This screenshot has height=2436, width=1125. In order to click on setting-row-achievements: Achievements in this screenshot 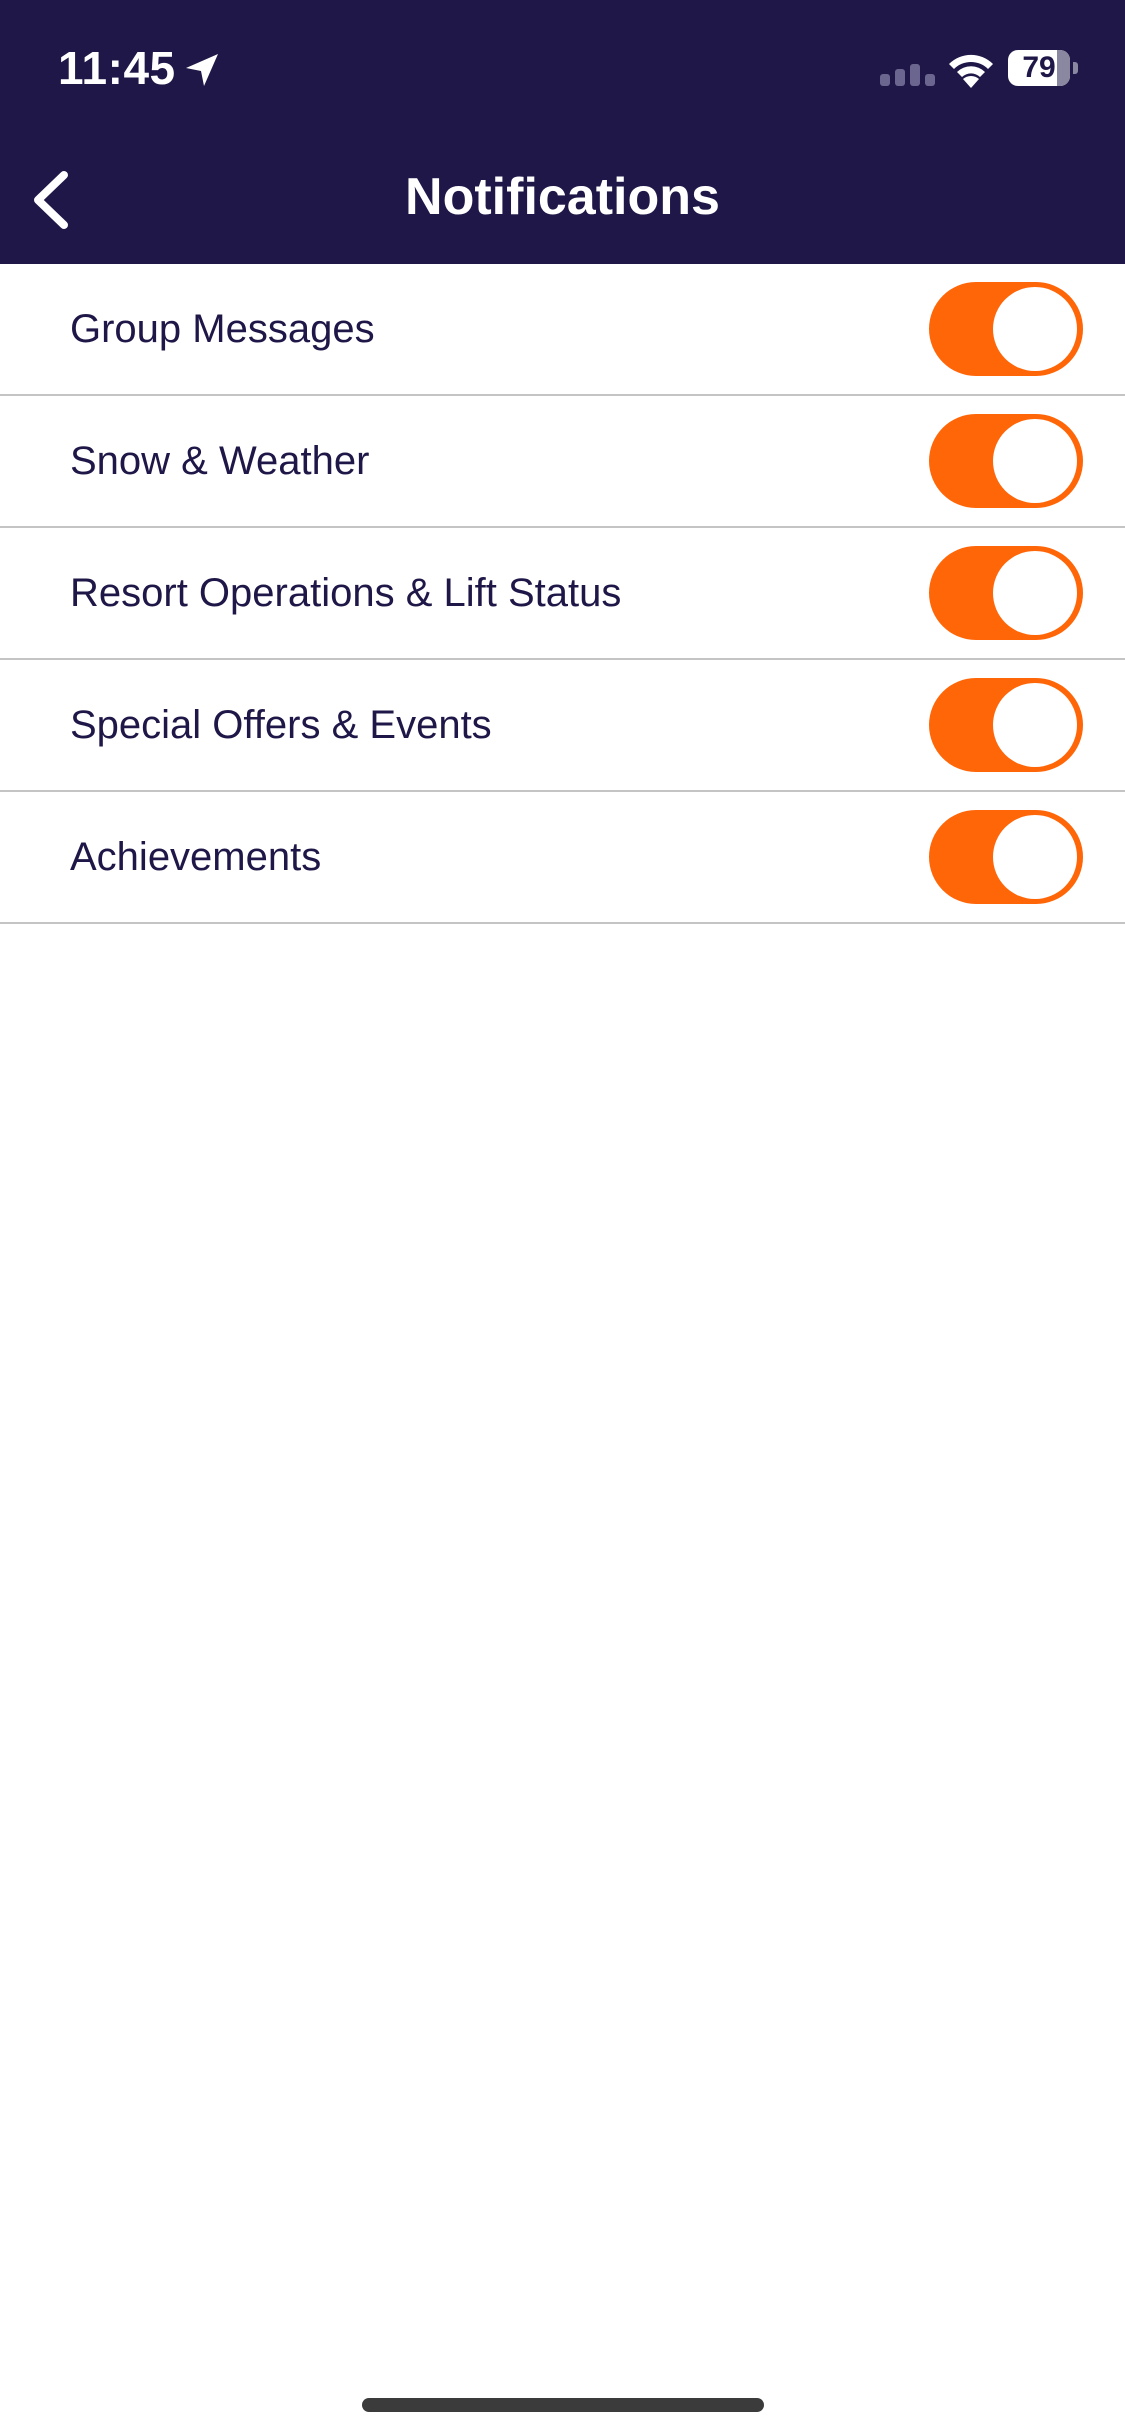, I will do `click(562, 858)`.